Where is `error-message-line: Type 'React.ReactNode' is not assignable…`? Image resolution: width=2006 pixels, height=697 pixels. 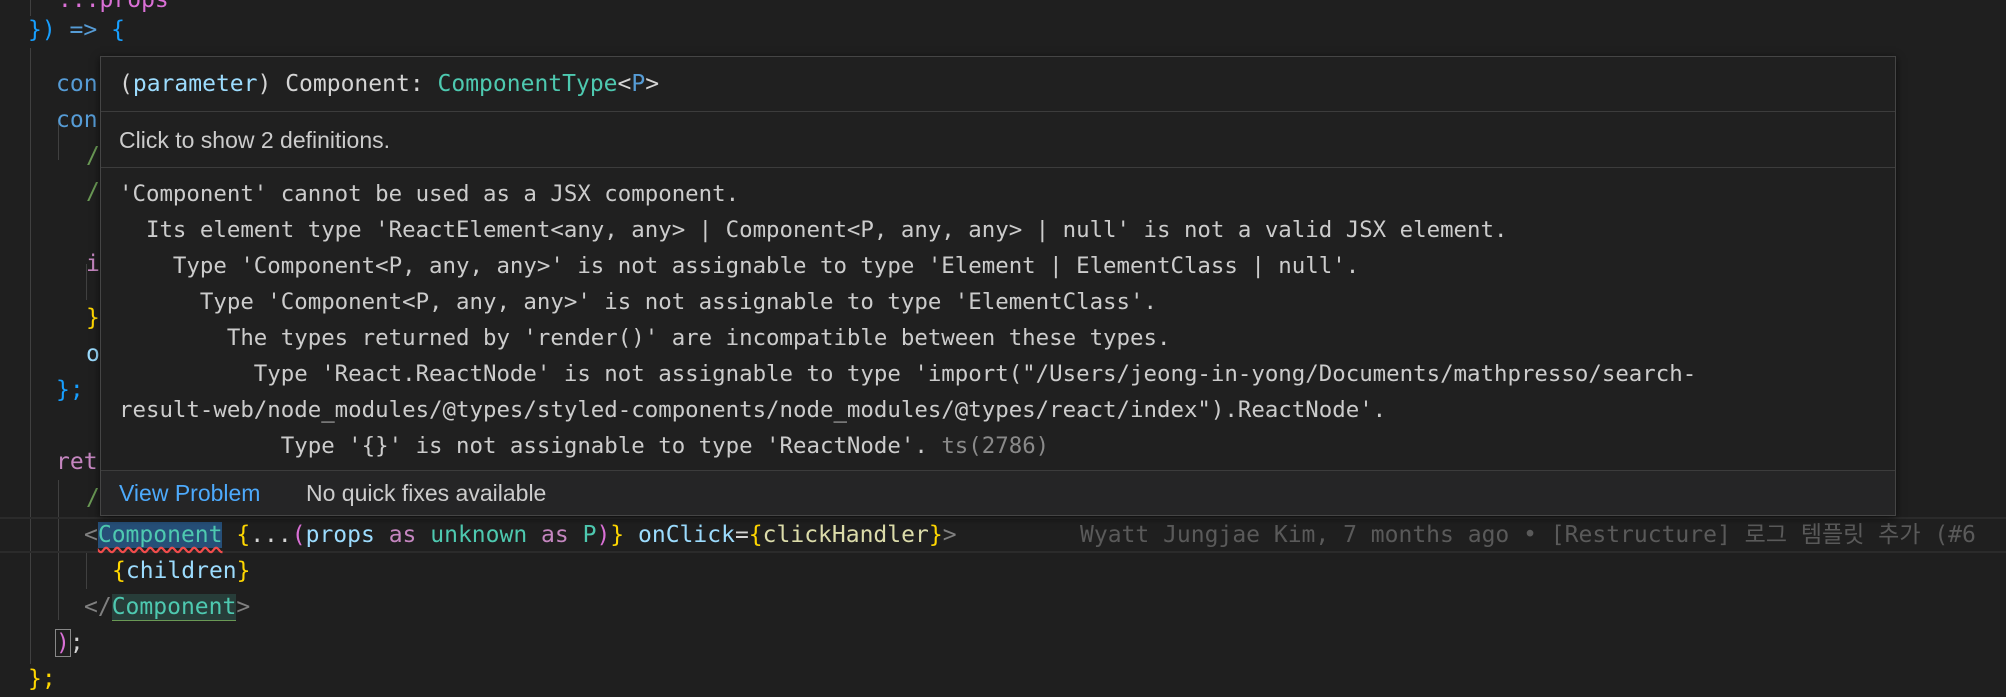
error-message-line: Type 'React.ReactNode' is not assignable… is located at coordinates (908, 374).